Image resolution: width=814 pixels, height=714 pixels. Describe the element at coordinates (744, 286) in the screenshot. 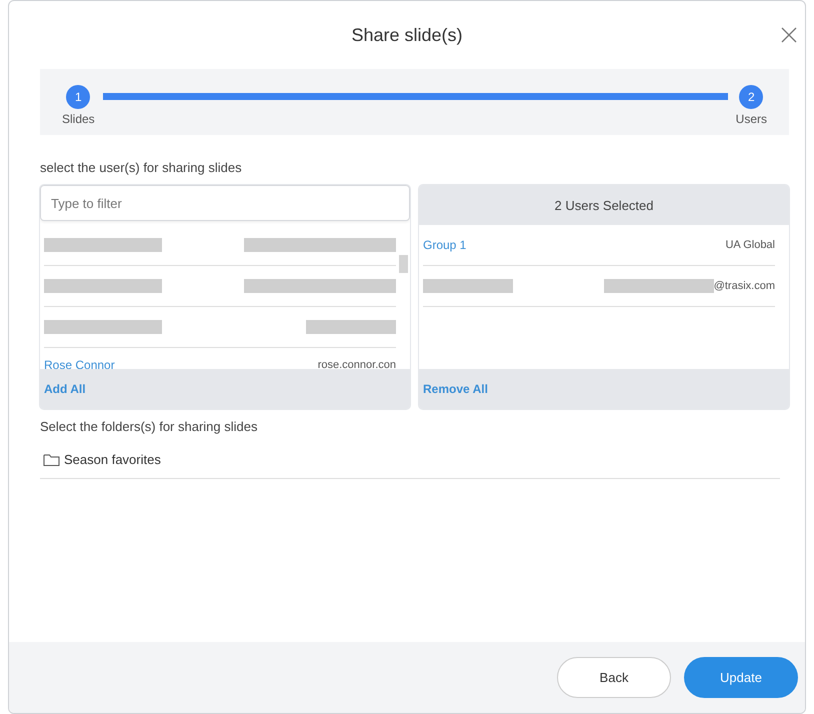

I see `user-detail: @trasix.com` at that location.